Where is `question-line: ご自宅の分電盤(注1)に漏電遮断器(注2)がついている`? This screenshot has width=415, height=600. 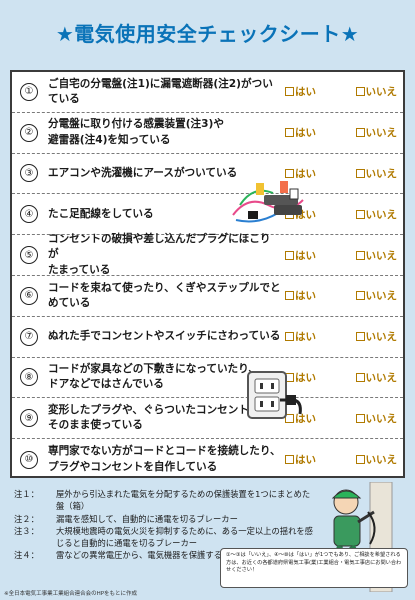
question-line: ご自宅の分電盤(注1)に漏電遮断器(注2)がついている is located at coordinates (160, 91).